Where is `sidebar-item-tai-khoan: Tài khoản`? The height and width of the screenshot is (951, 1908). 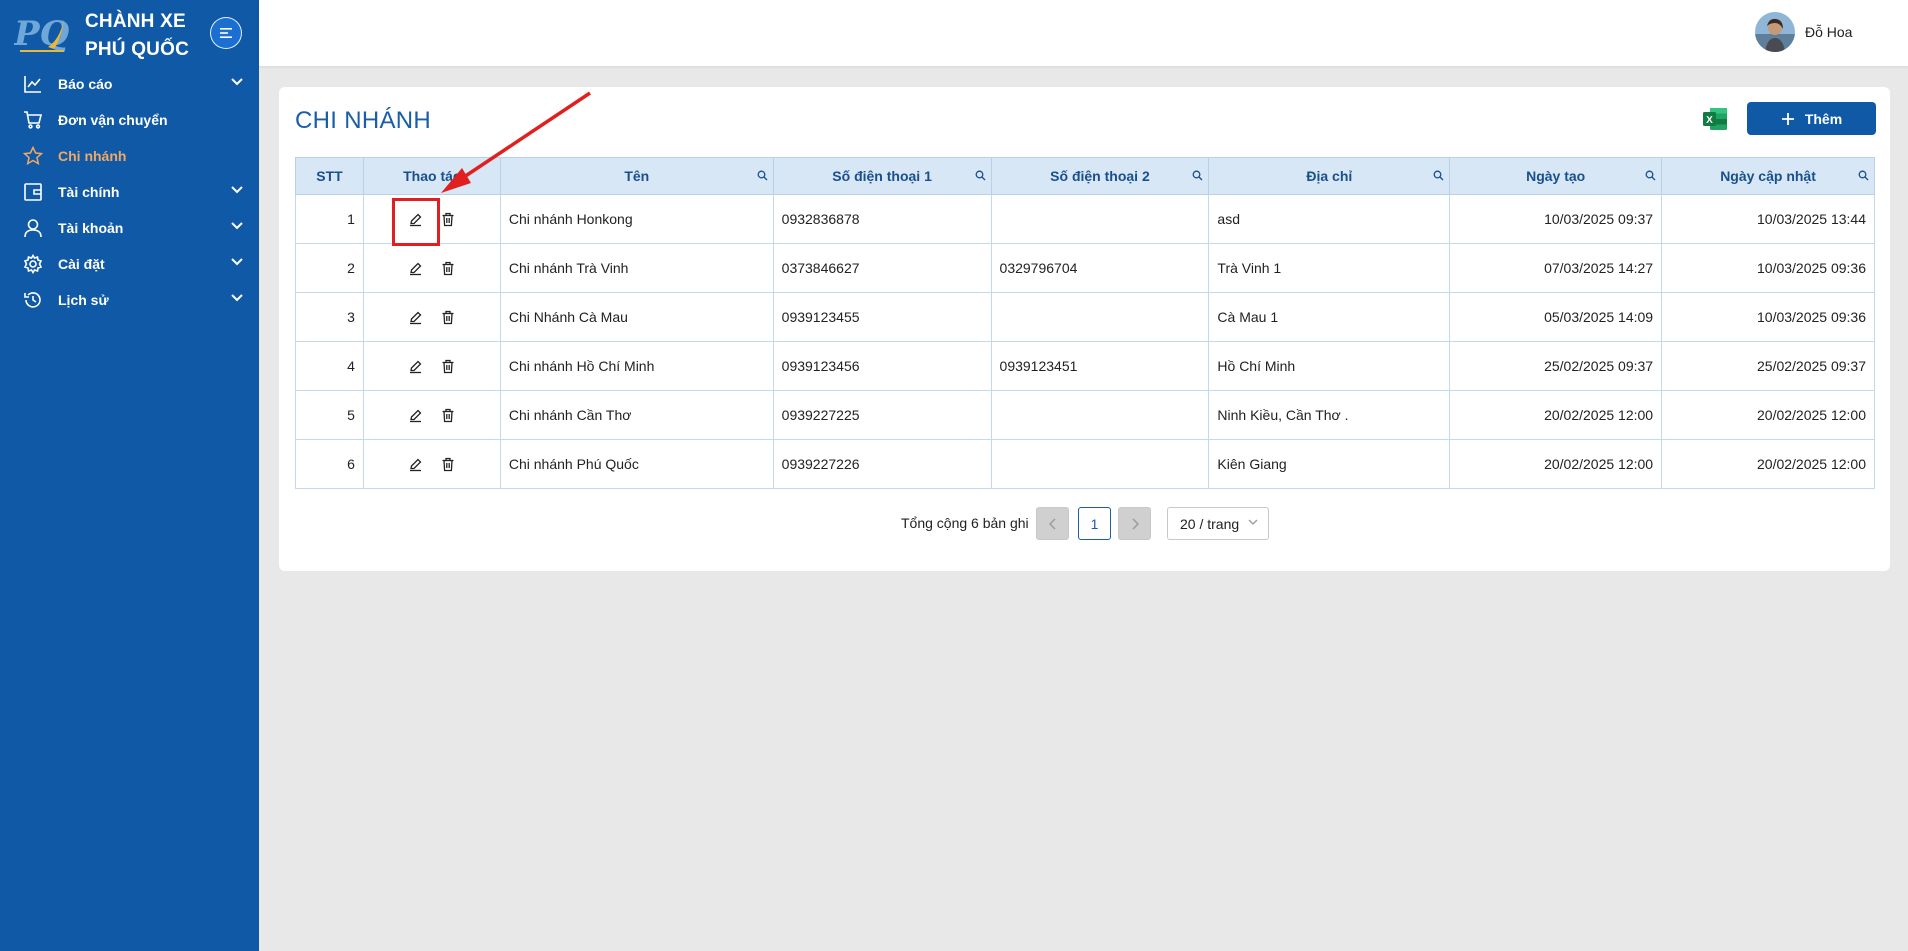 sidebar-item-tai-khoan: Tài khoản is located at coordinates (129, 228).